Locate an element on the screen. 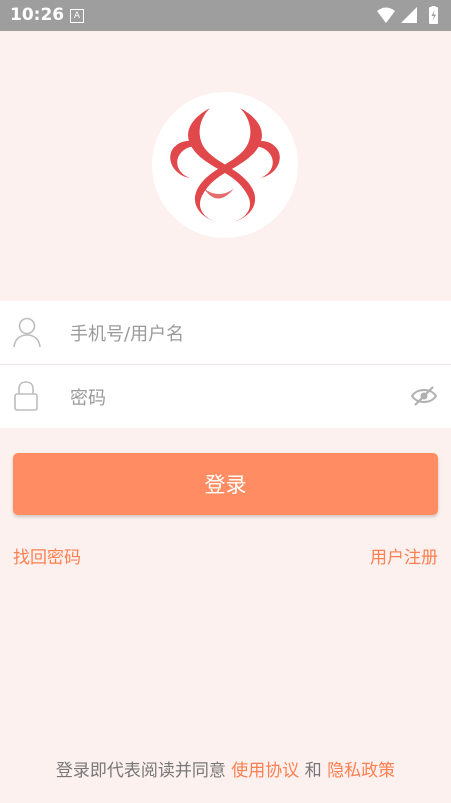  terms-link: 使用协议 is located at coordinates (265, 771).